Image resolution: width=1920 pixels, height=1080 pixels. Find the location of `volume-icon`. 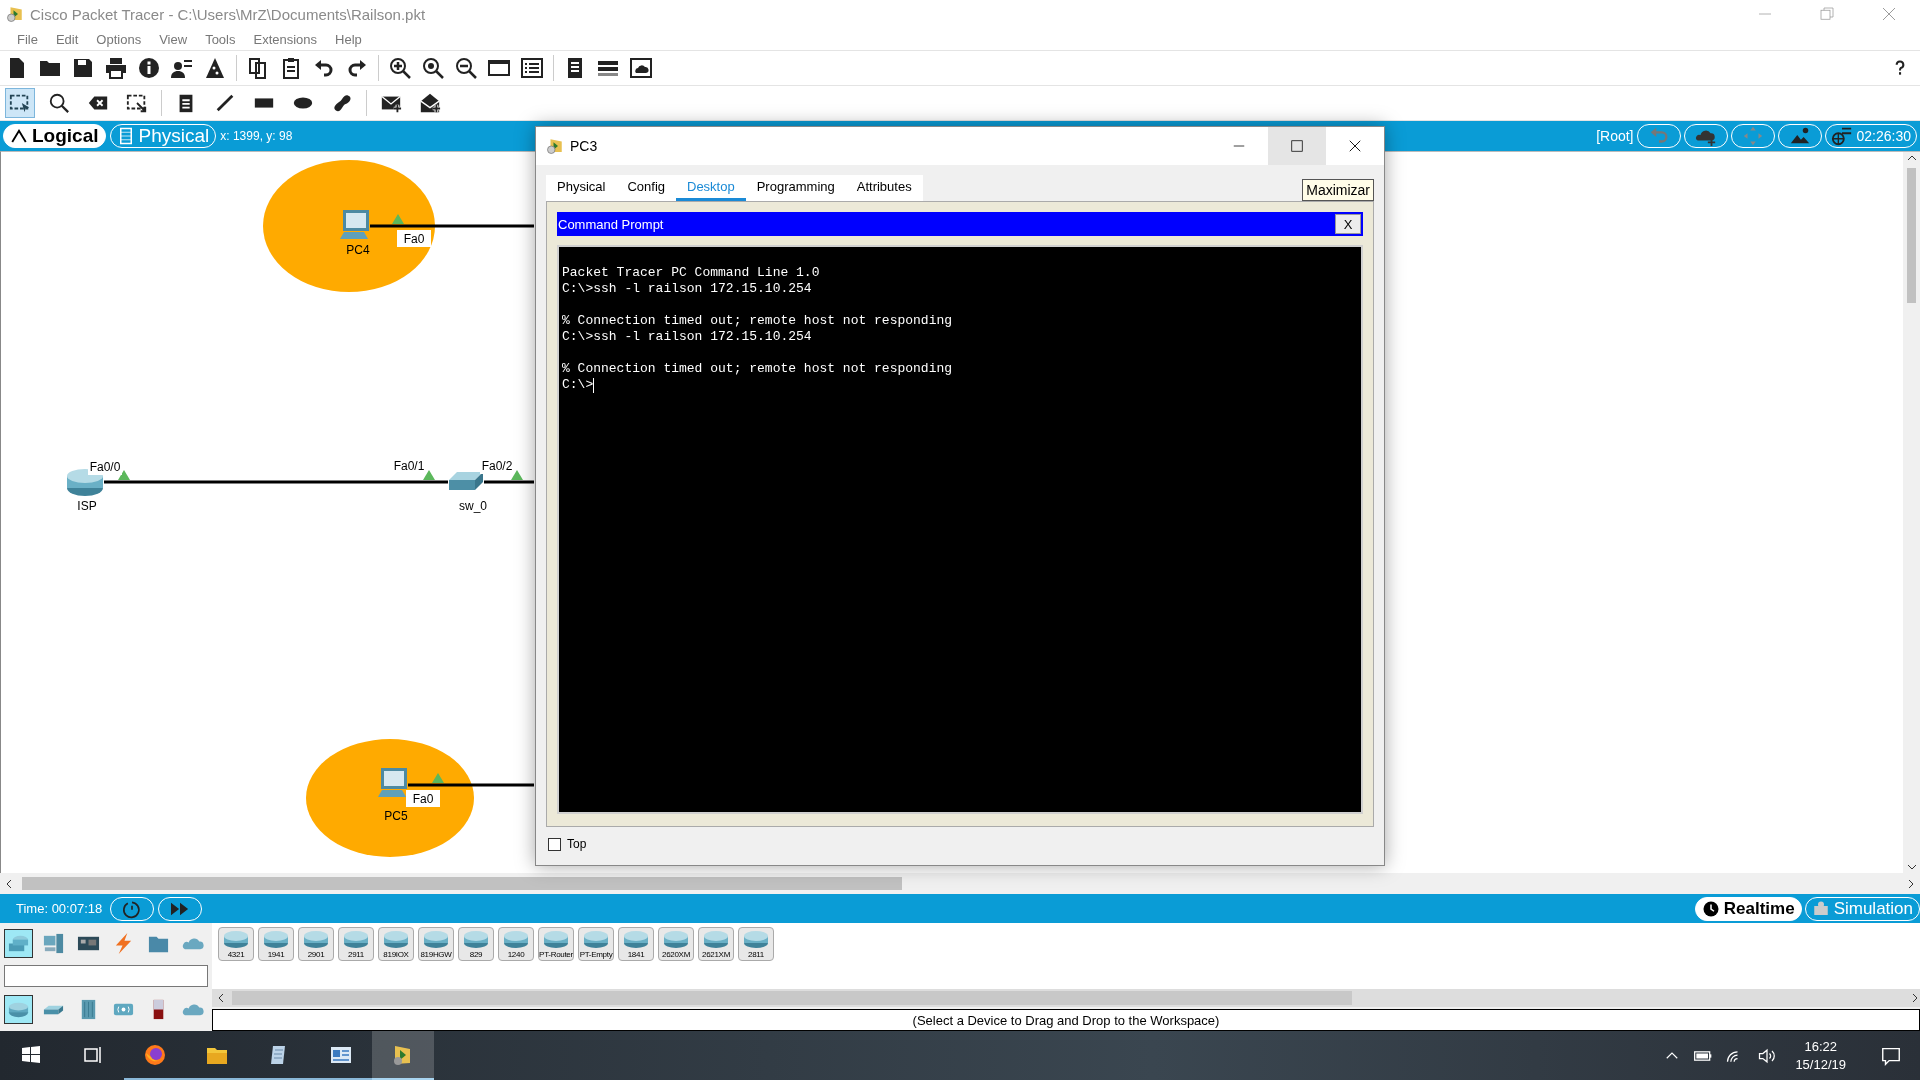

volume-icon is located at coordinates (1767, 1056).